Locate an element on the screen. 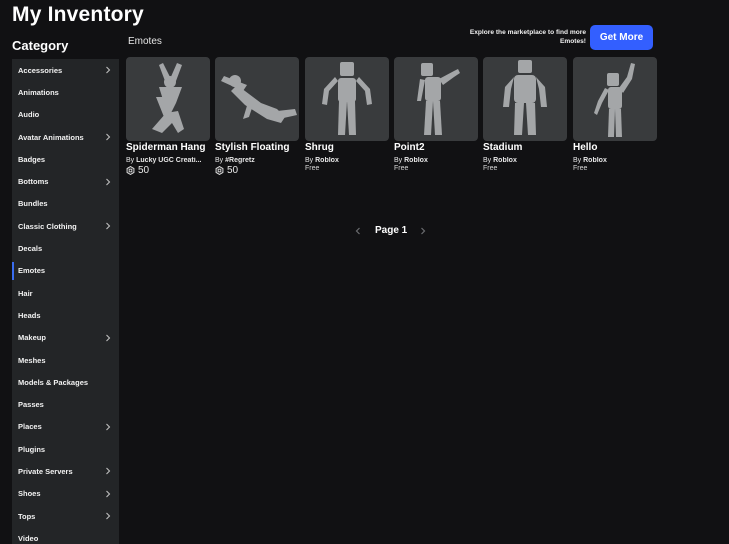 This screenshot has height=544, width=729. sidebar-item-decals: Decals is located at coordinates (65, 248).